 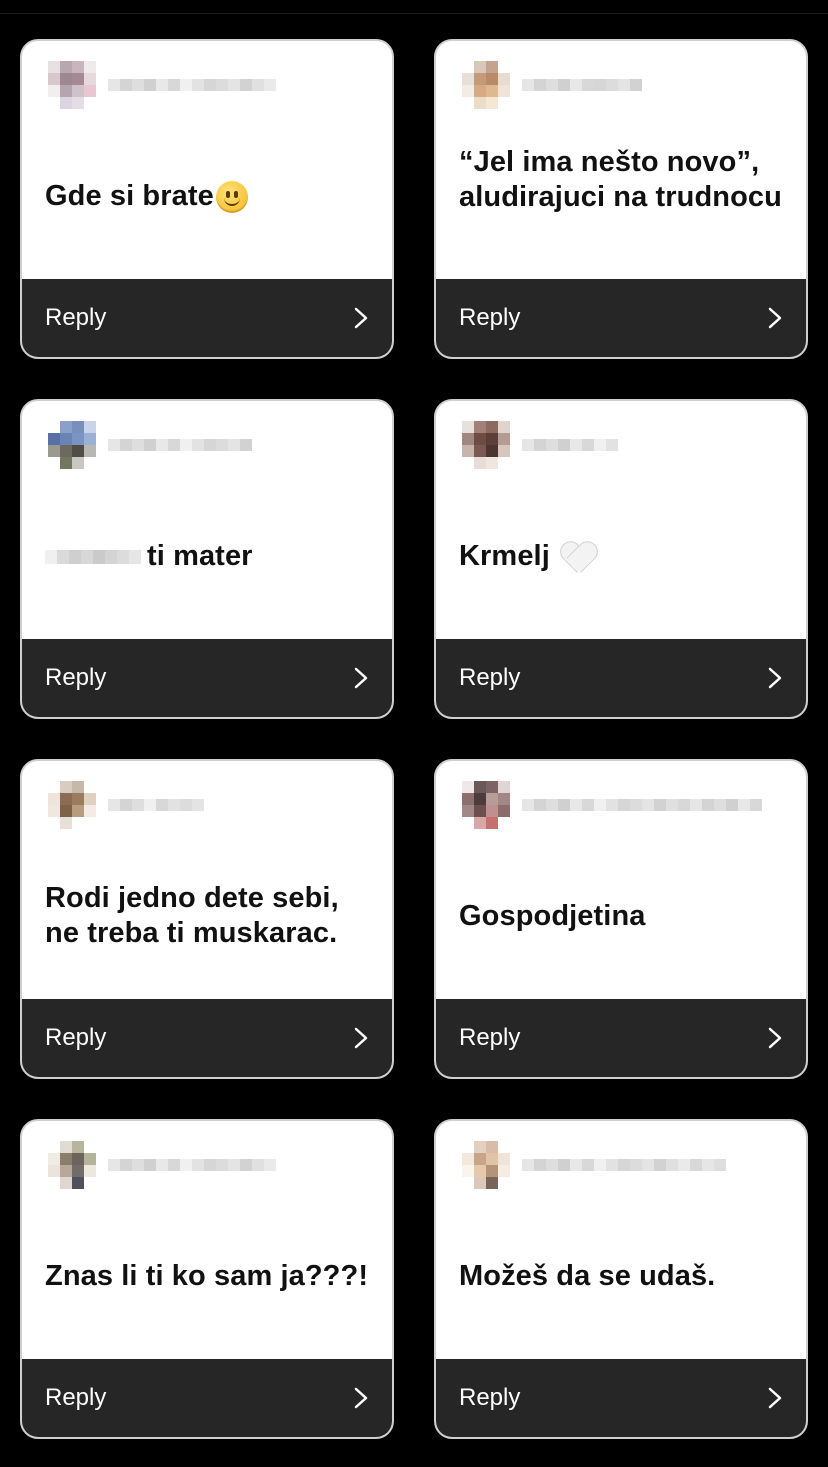 I want to click on card-body: Znas li ti ko sam ja???!, so click(x=207, y=1240).